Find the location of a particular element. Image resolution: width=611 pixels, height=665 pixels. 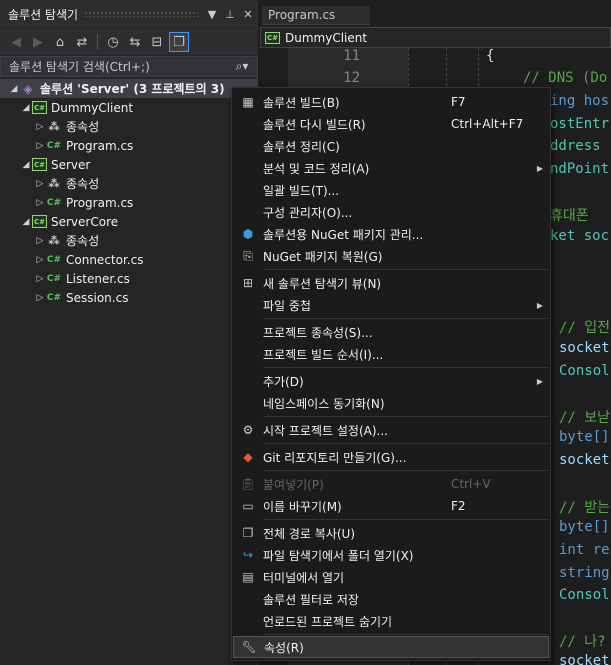

forward-icon: ▶ is located at coordinates (38, 42).